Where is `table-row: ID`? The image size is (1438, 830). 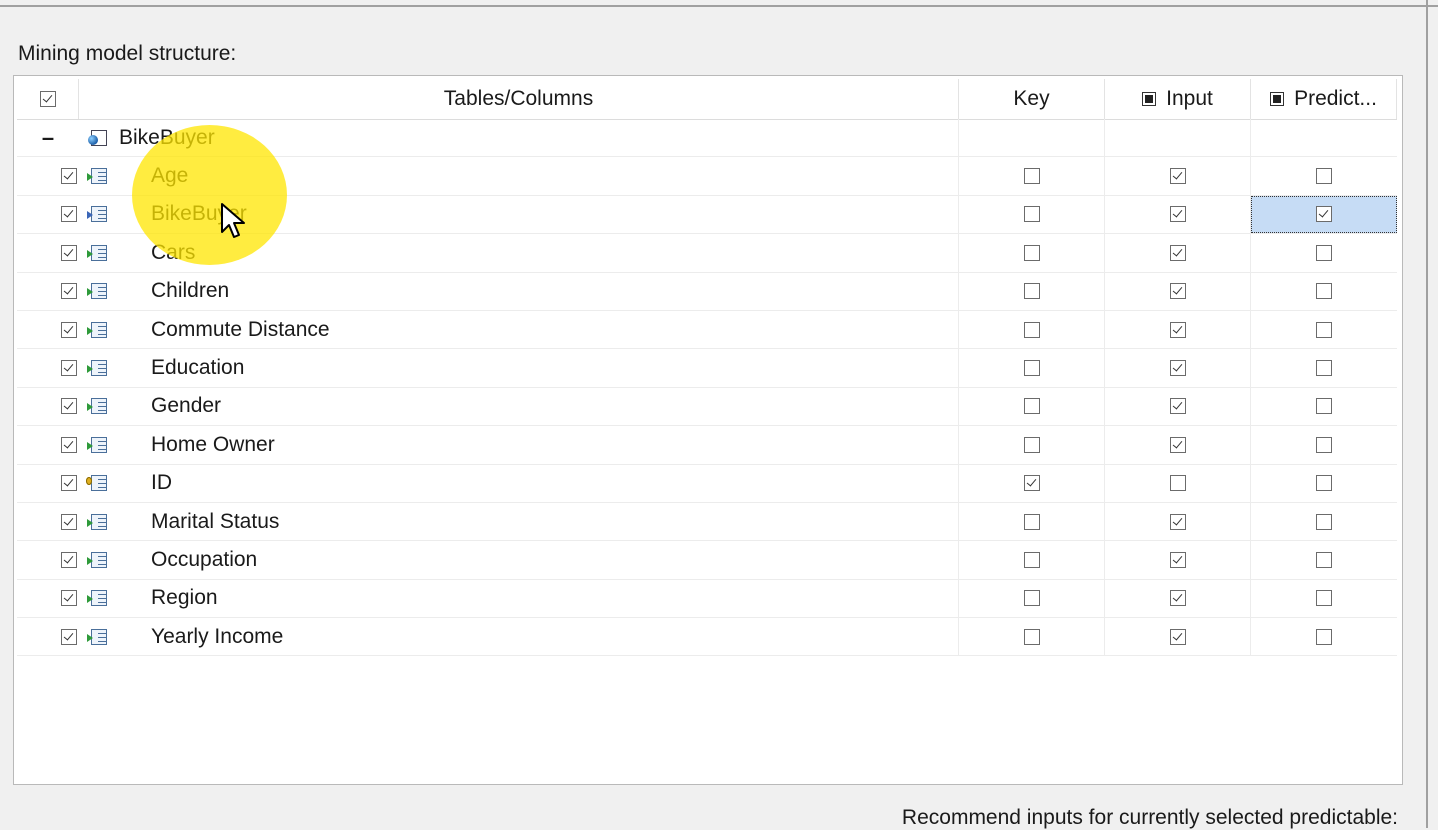
table-row: ID is located at coordinates (707, 483).